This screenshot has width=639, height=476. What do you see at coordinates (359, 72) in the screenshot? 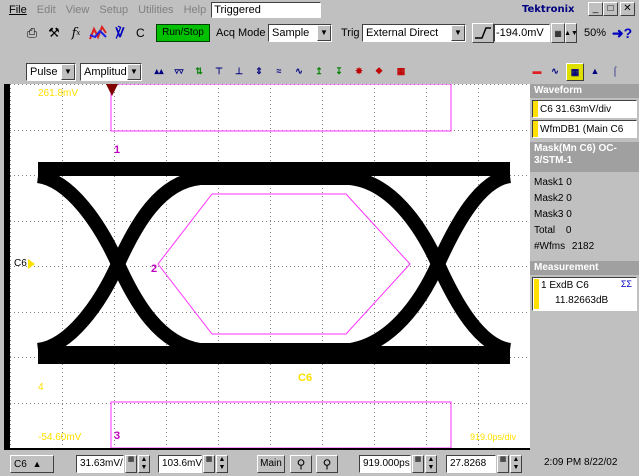
I see `meas-crossing-icon: ✸` at bounding box center [359, 72].